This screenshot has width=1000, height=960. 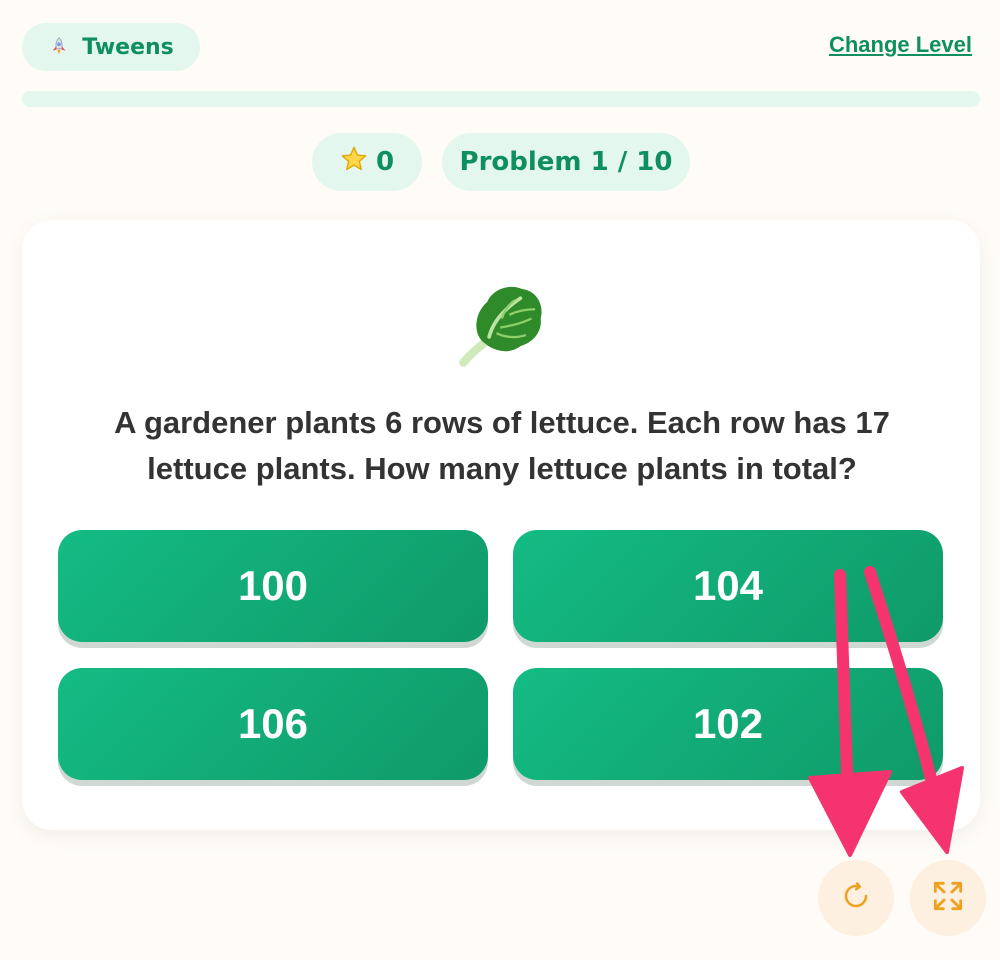 What do you see at coordinates (728, 724) in the screenshot?
I see `answer-option: 102` at bounding box center [728, 724].